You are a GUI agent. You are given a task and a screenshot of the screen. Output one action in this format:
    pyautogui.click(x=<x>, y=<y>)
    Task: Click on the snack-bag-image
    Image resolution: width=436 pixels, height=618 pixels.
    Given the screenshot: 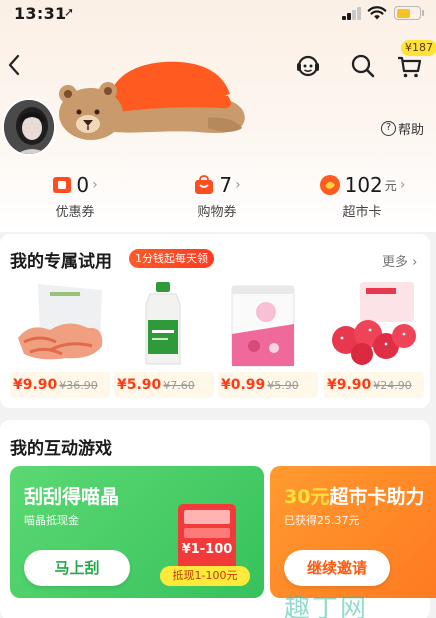 What is the action you would take?
    pyautogui.click(x=60, y=322)
    